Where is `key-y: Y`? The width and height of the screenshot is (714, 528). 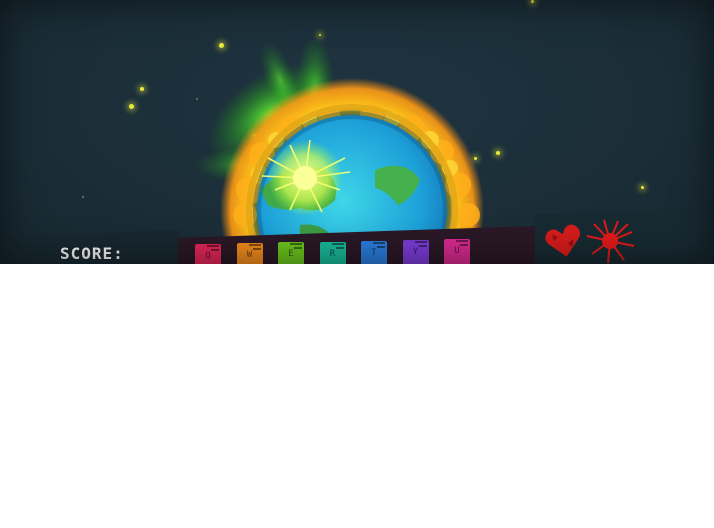
key-y: Y is located at coordinates (415, 252).